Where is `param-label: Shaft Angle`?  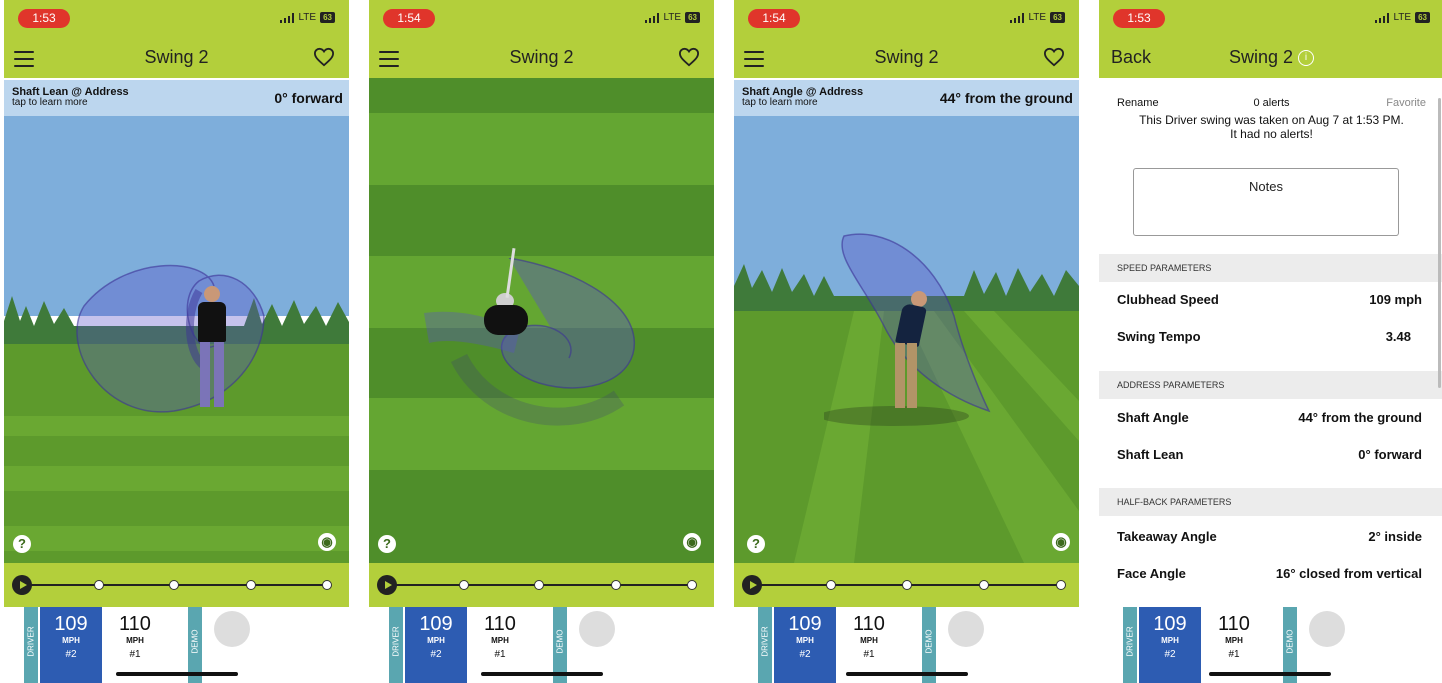
param-label: Shaft Angle is located at coordinates (1153, 417).